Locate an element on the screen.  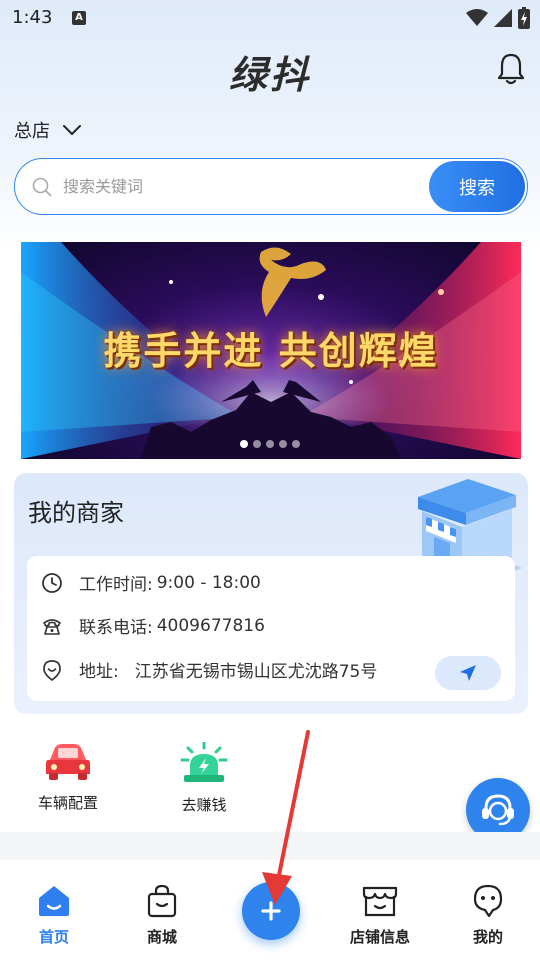
quick-action-label: 去赚钱 is located at coordinates (204, 805).